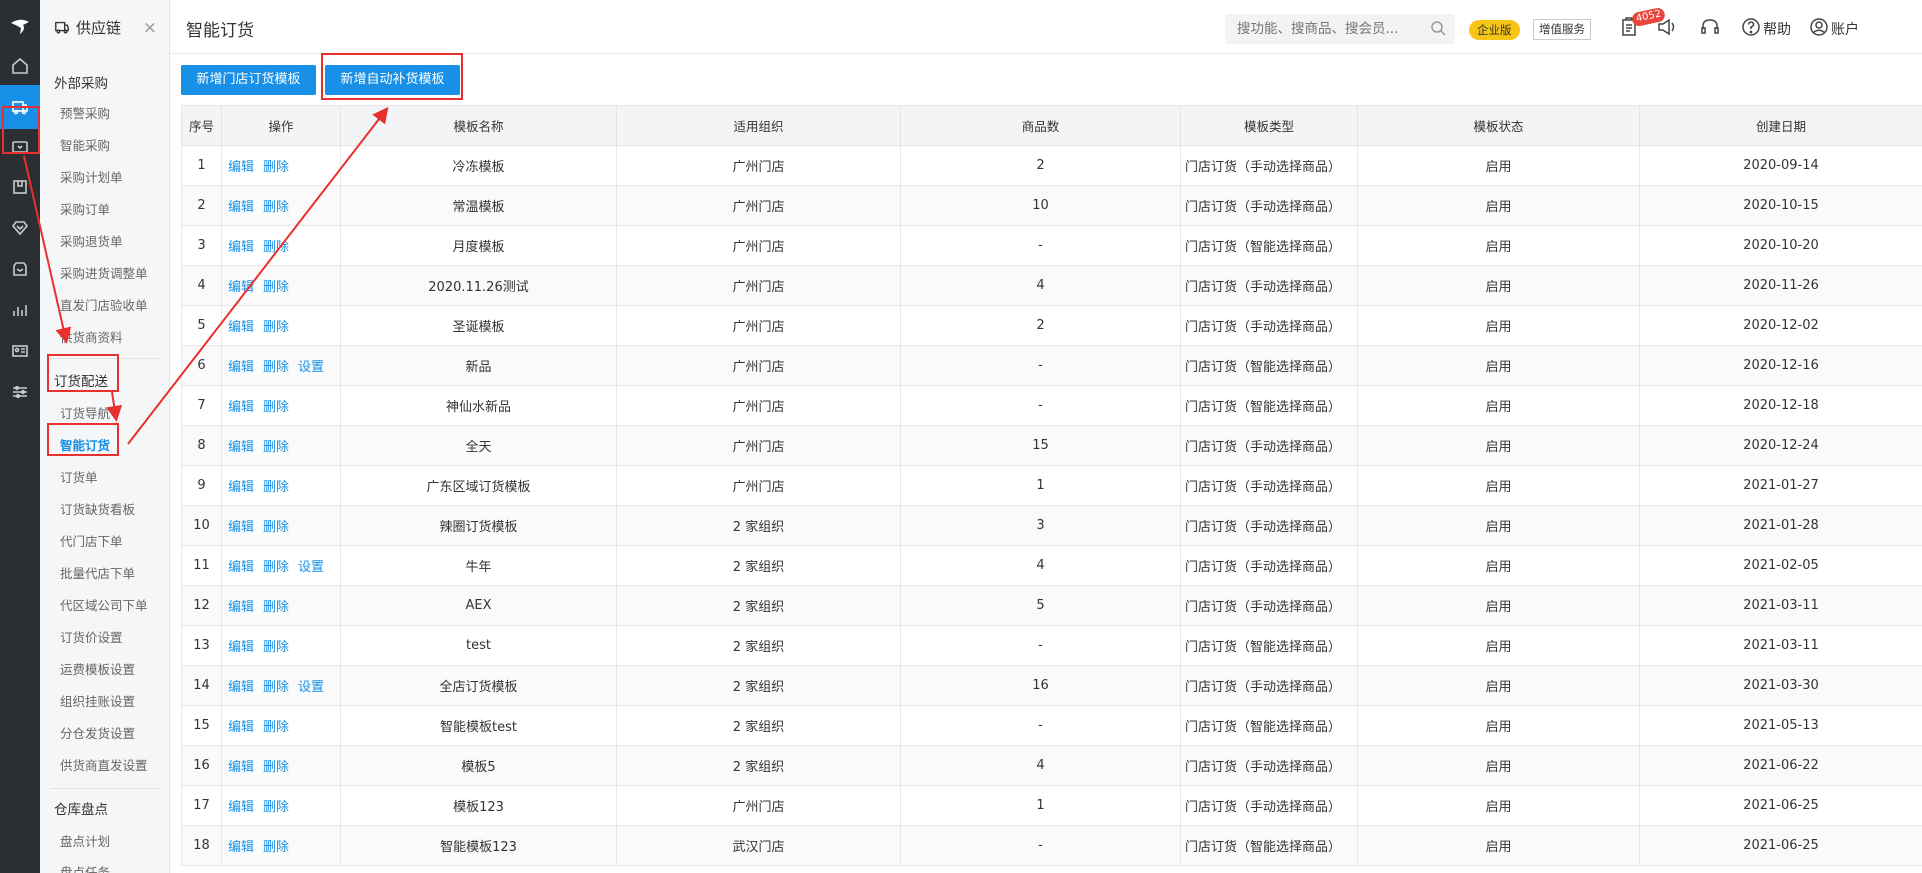 The image size is (1922, 873). Describe the element at coordinates (1845, 29) in the screenshot. I see `account-link: 账户` at that location.